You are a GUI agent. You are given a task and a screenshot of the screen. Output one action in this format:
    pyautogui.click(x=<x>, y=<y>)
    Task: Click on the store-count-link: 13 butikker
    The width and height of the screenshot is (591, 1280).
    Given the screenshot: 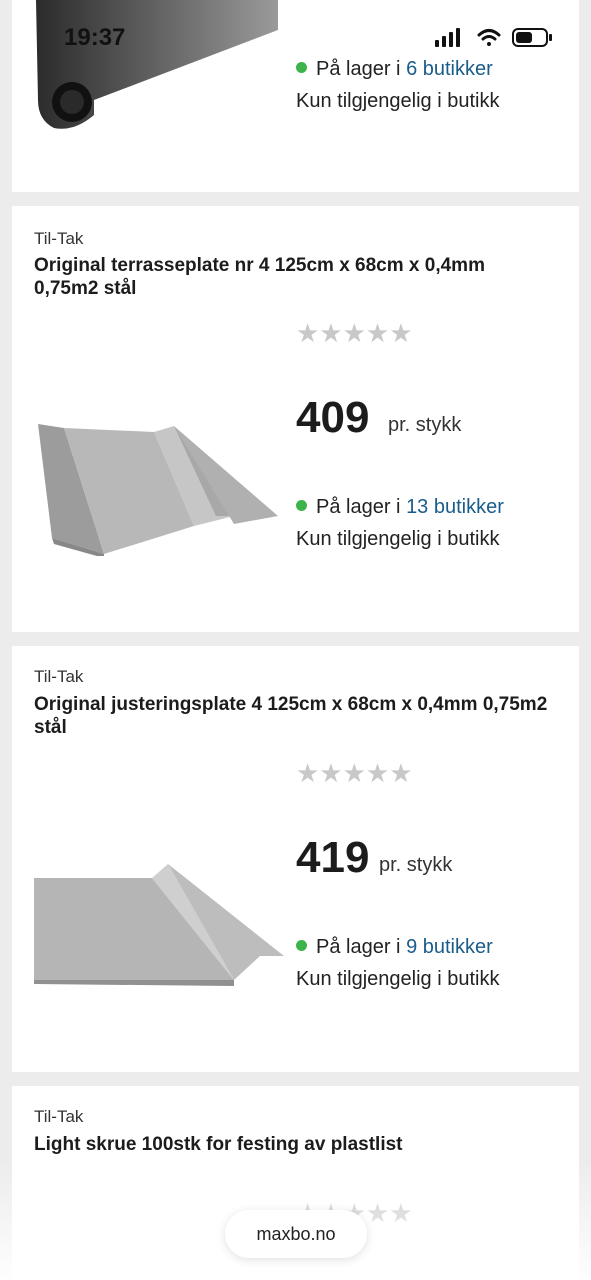 What is the action you would take?
    pyautogui.click(x=455, y=507)
    